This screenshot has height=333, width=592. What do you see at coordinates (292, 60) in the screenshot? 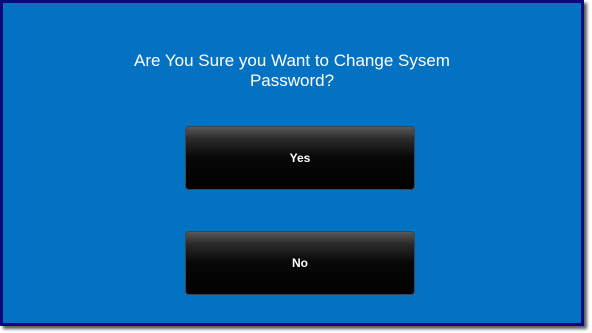
I see `prompt-line-1: Are You Sure you Want to Change Sysem` at bounding box center [292, 60].